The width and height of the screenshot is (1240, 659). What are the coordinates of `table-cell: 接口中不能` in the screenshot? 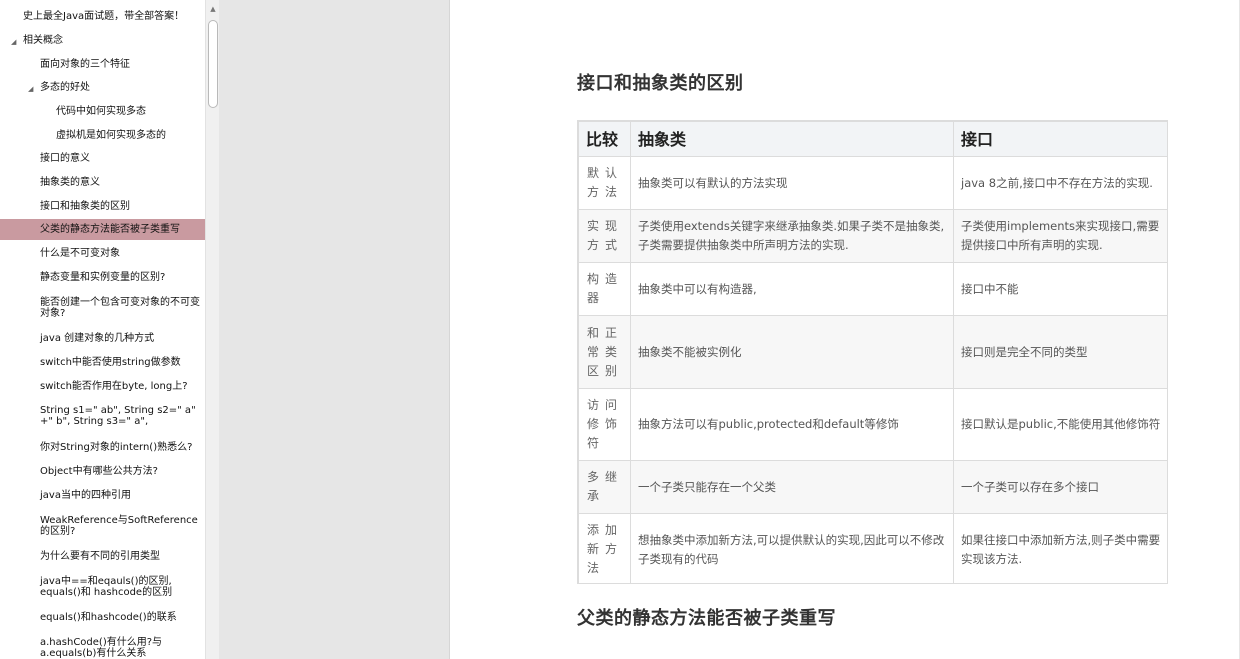 It's located at (1060, 289).